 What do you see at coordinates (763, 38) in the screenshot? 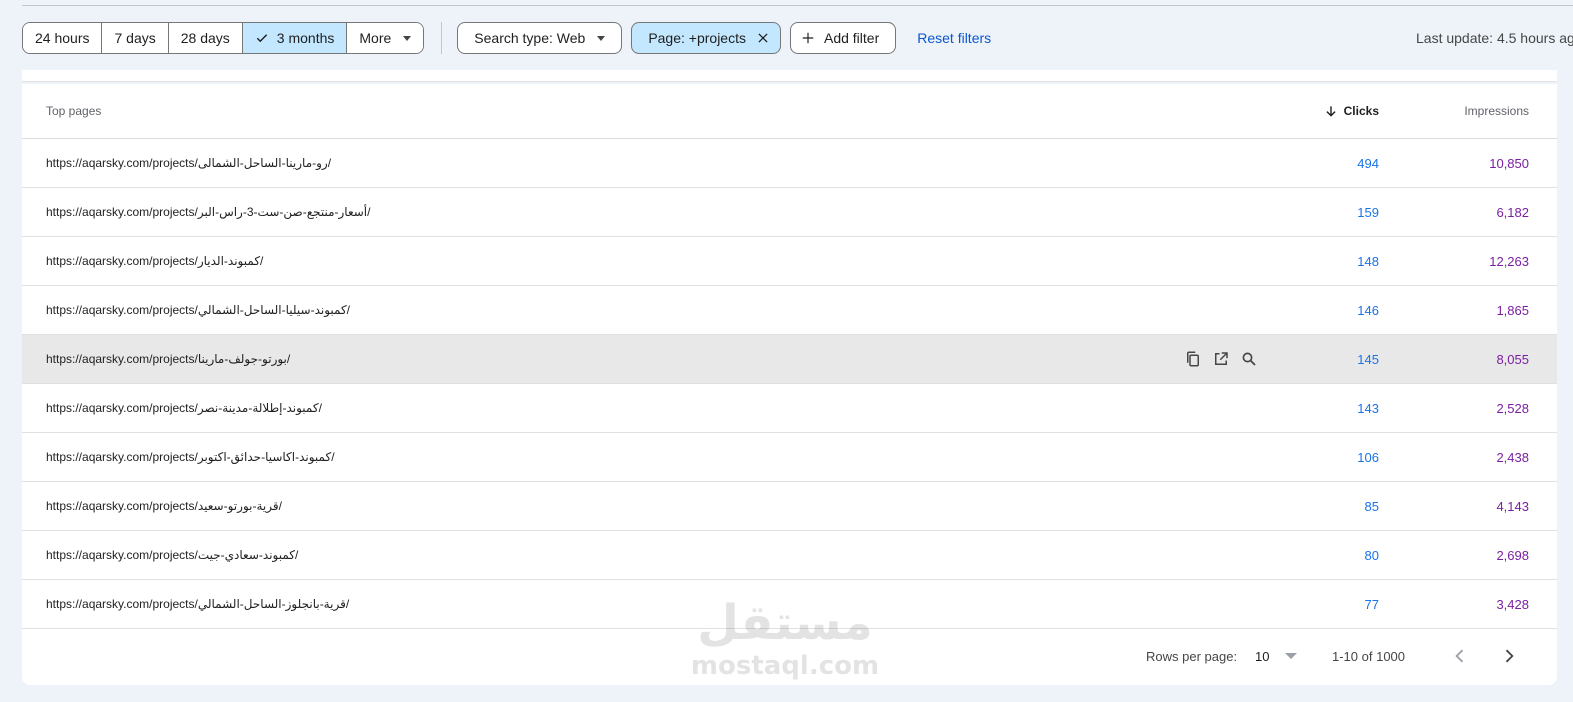
I see `close-icon` at bounding box center [763, 38].